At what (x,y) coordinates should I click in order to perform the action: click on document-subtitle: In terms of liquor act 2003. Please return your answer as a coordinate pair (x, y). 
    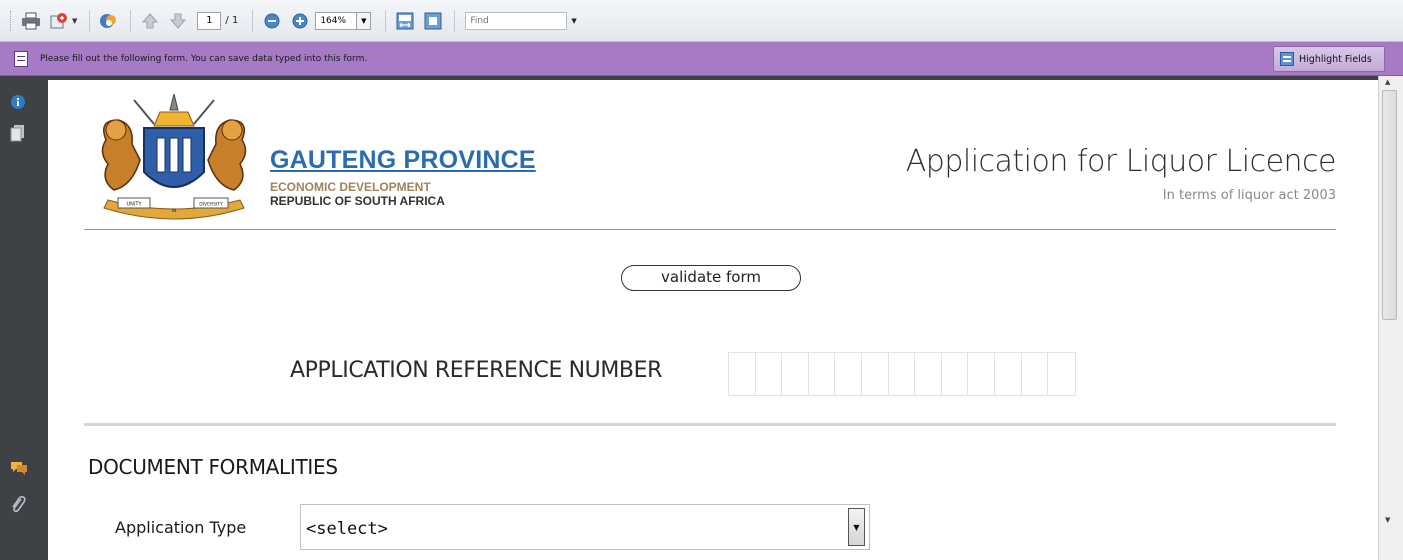
    Looking at the image, I should click on (1249, 195).